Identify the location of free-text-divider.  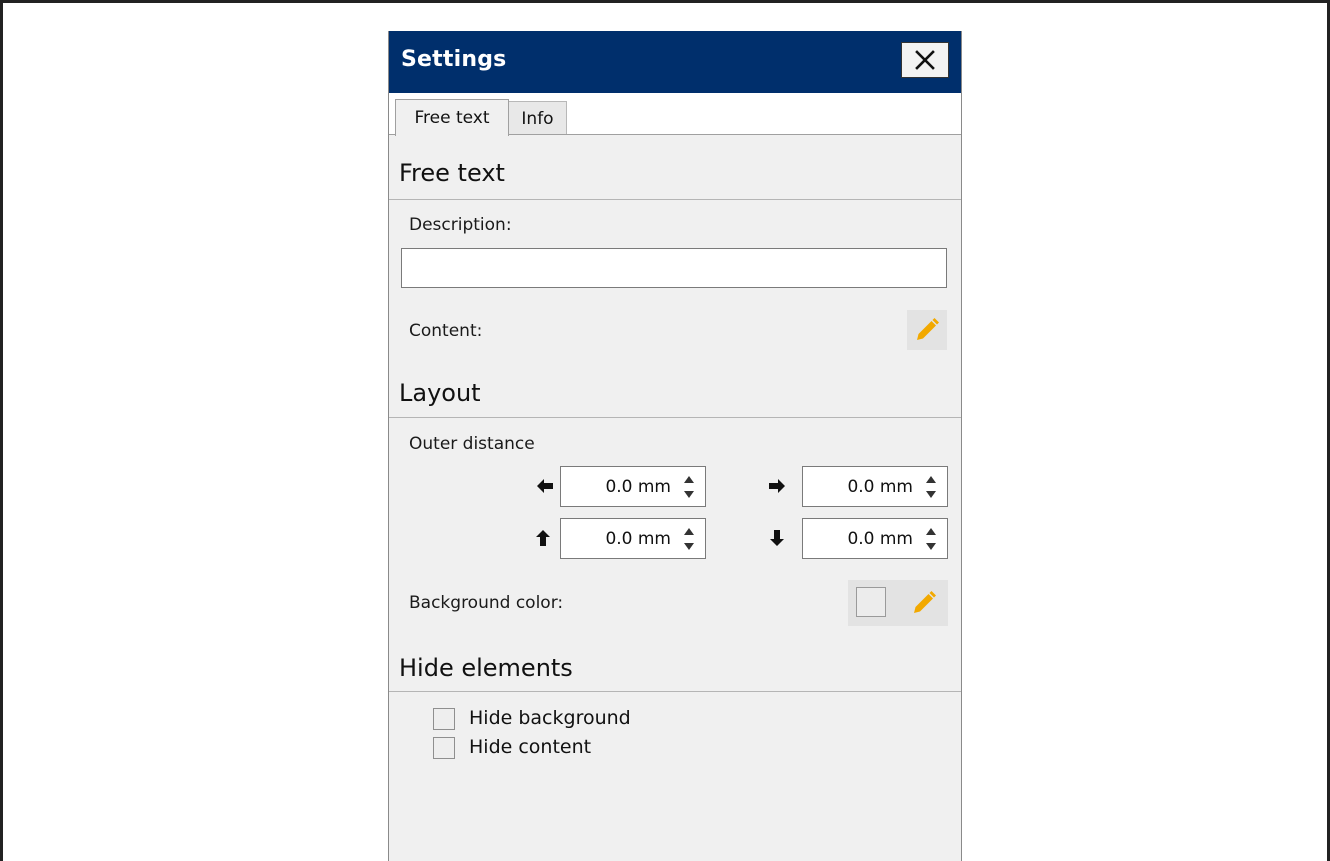
(675, 199).